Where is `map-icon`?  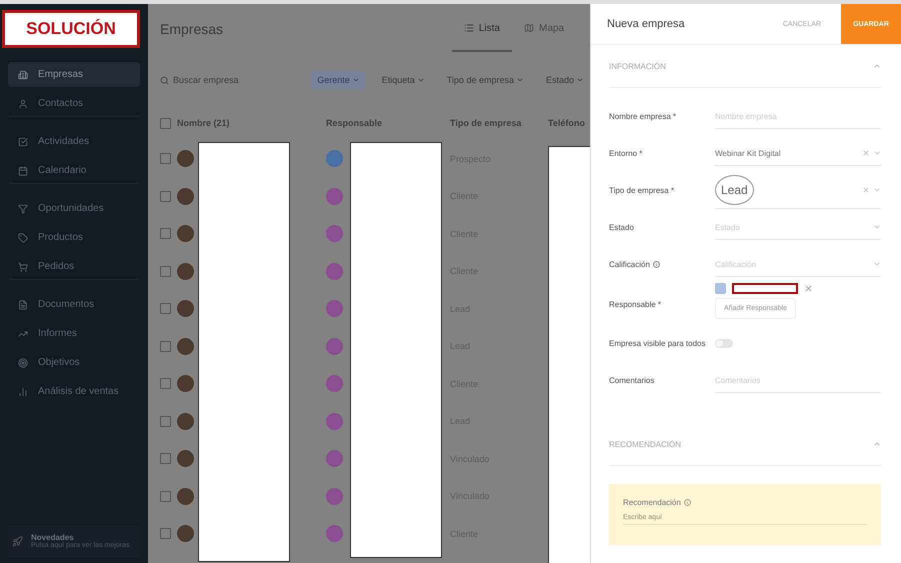
map-icon is located at coordinates (529, 28).